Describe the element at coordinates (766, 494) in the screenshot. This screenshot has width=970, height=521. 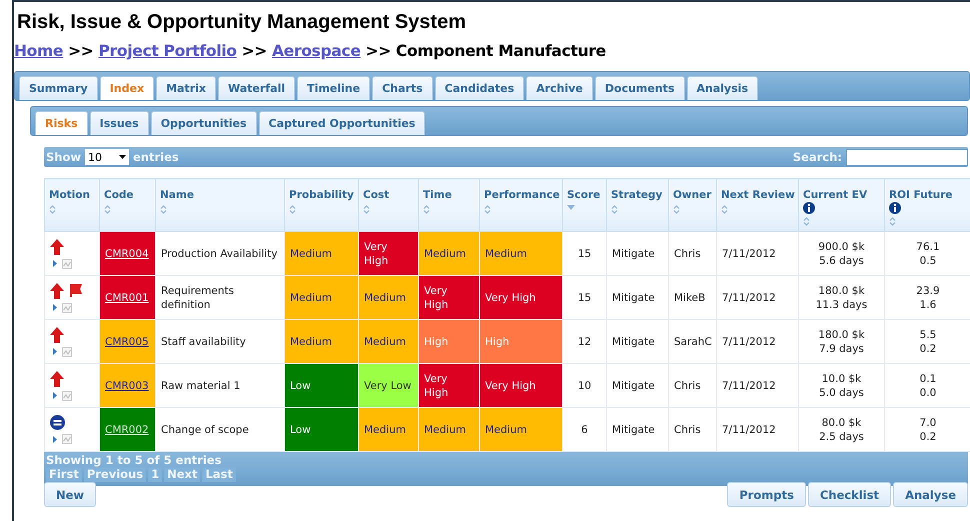
I see `action-button: Prompts` at that location.